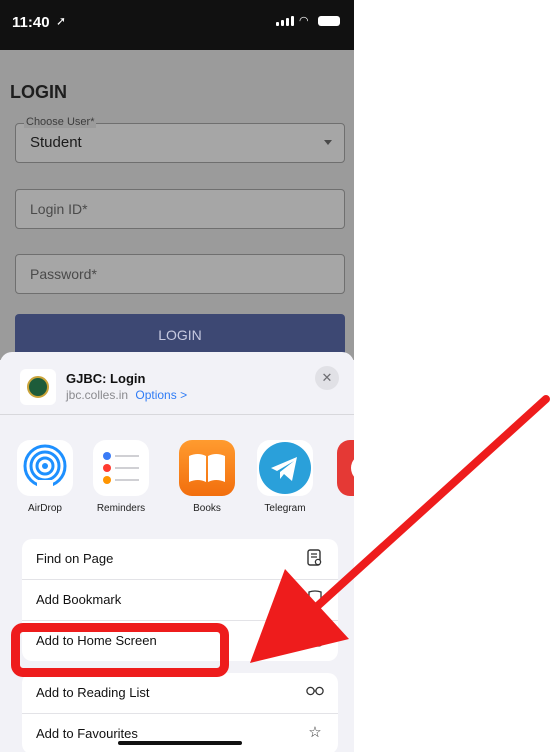  What do you see at coordinates (180, 733) in the screenshot?
I see `action-add-to-favourites: Add to Favourites ☆` at bounding box center [180, 733].